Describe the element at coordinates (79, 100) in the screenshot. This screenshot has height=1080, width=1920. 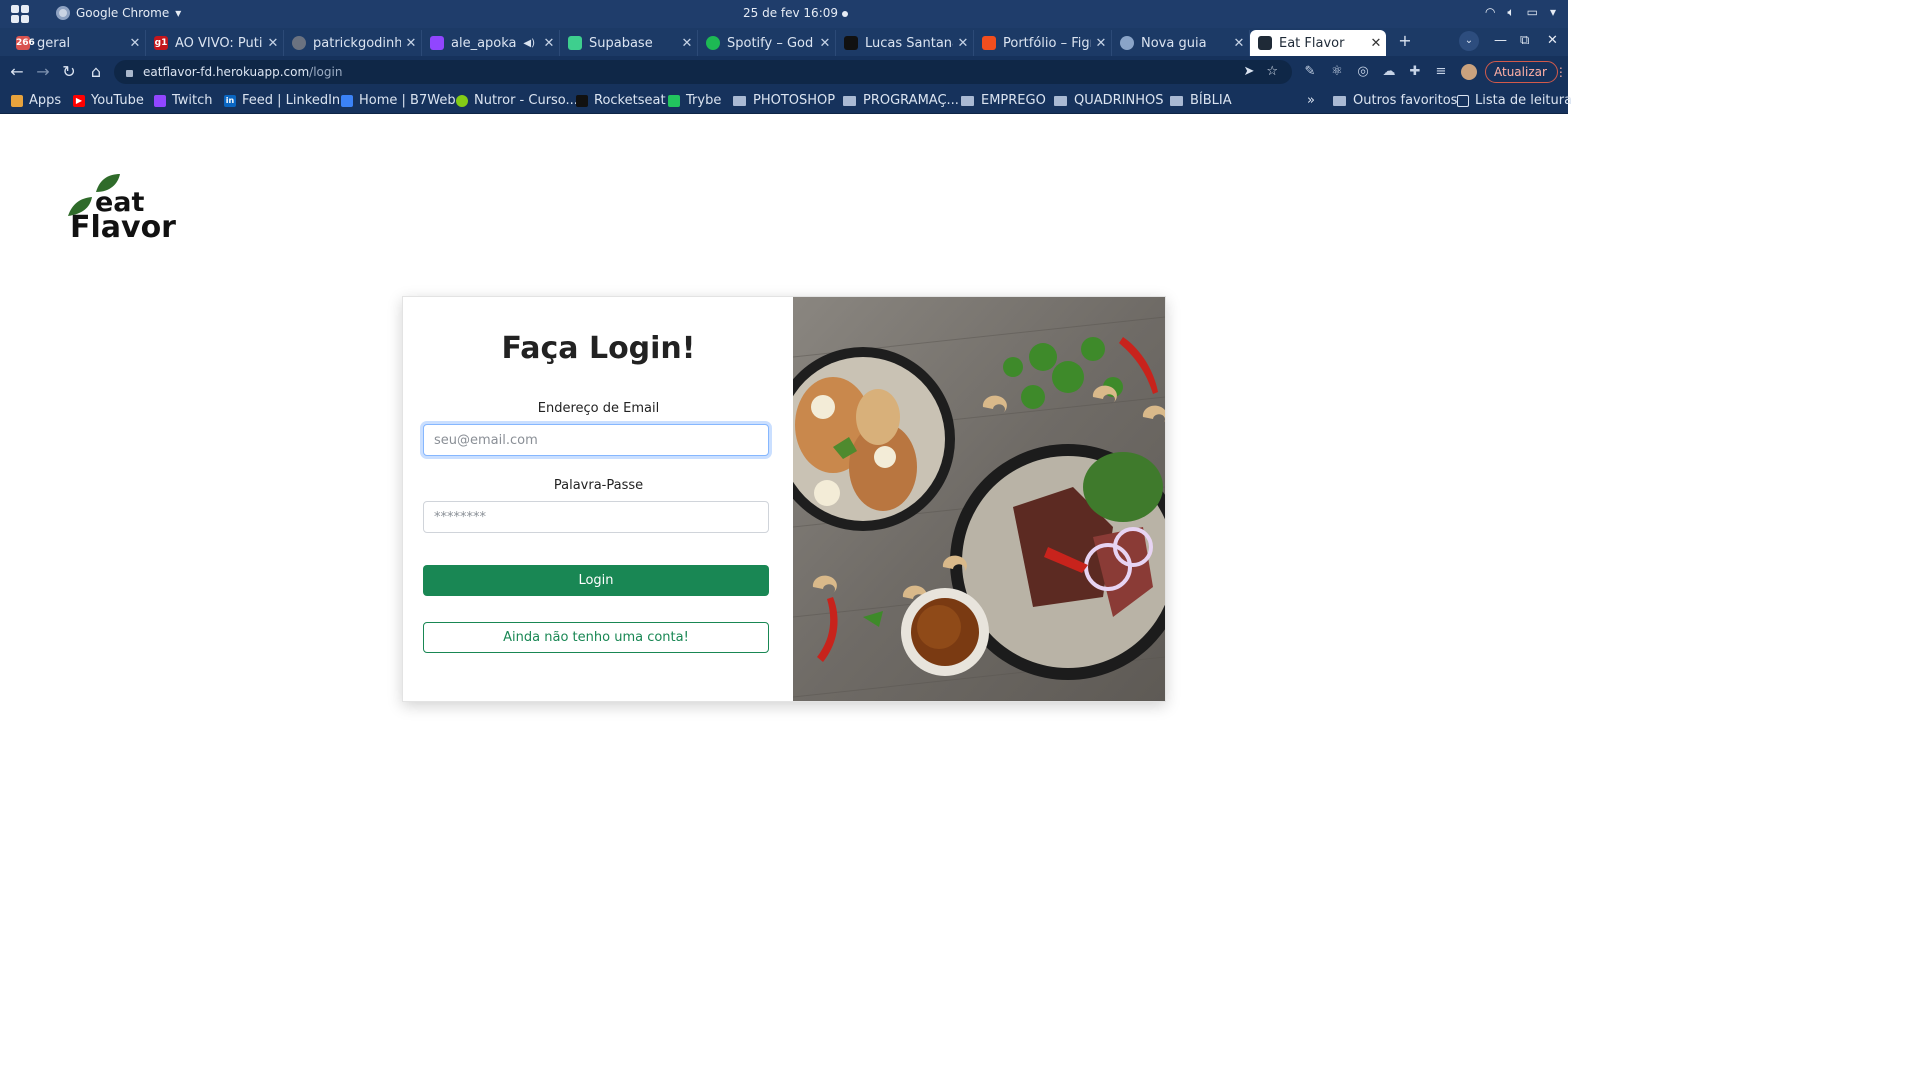
I see `youtube-icon: ▶` at that location.